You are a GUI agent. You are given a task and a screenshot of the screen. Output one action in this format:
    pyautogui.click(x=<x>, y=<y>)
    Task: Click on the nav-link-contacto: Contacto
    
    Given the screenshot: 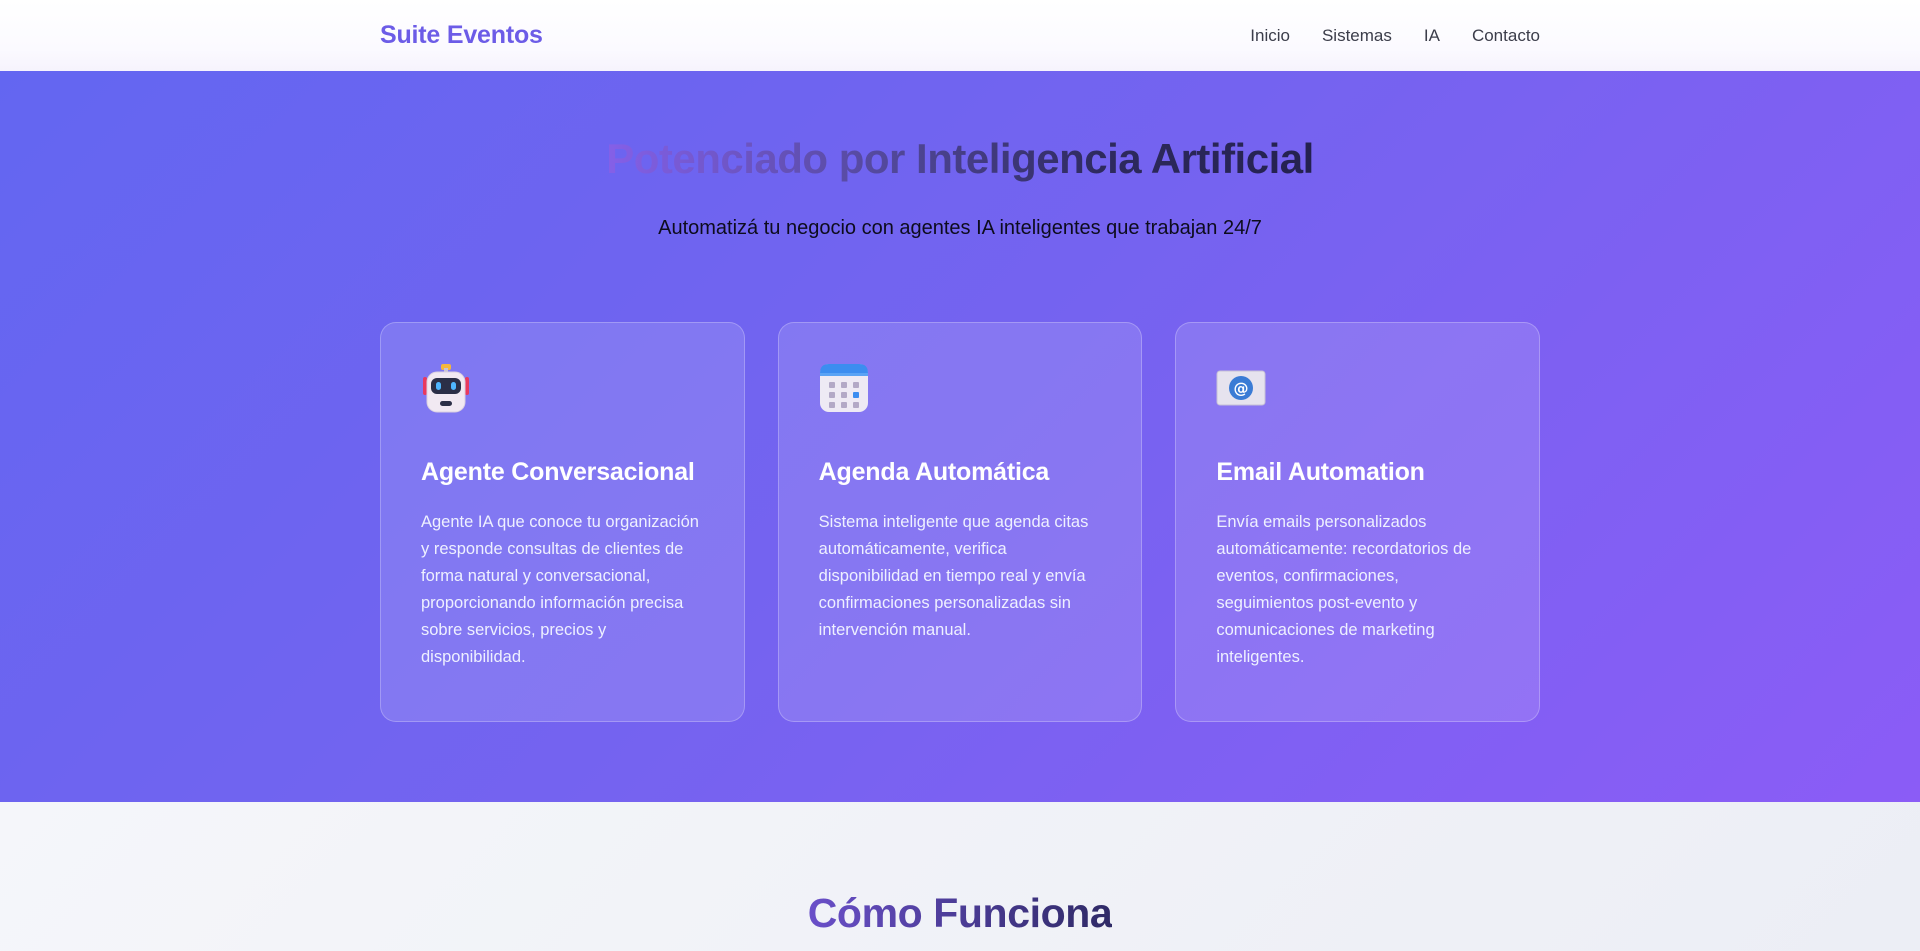 What is the action you would take?
    pyautogui.click(x=1506, y=36)
    